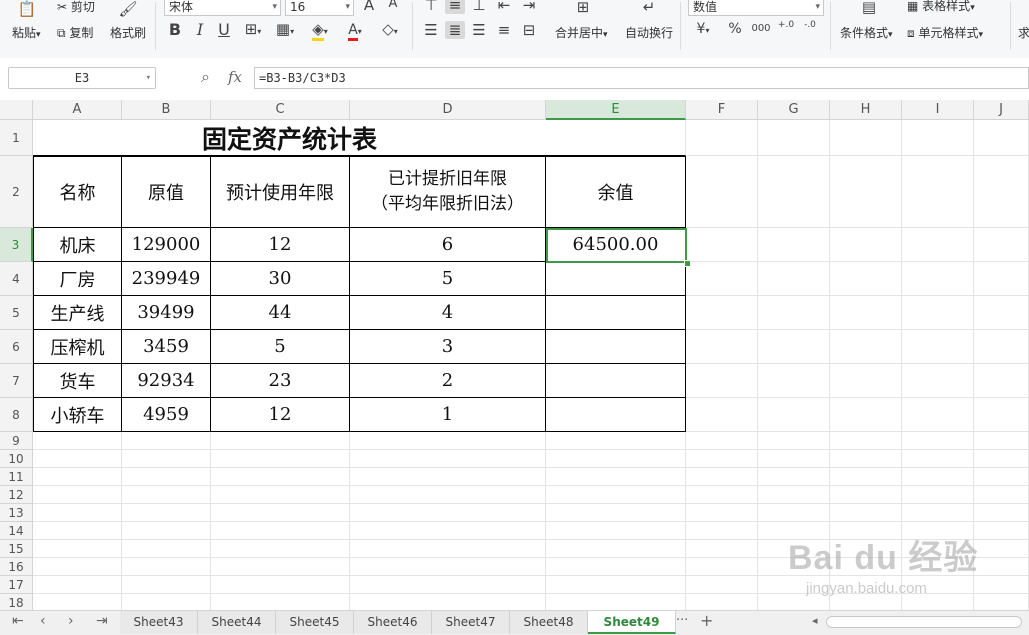 Image resolution: width=1029 pixels, height=635 pixels. What do you see at coordinates (924, 622) in the screenshot?
I see `horizontal-scrollbar` at bounding box center [924, 622].